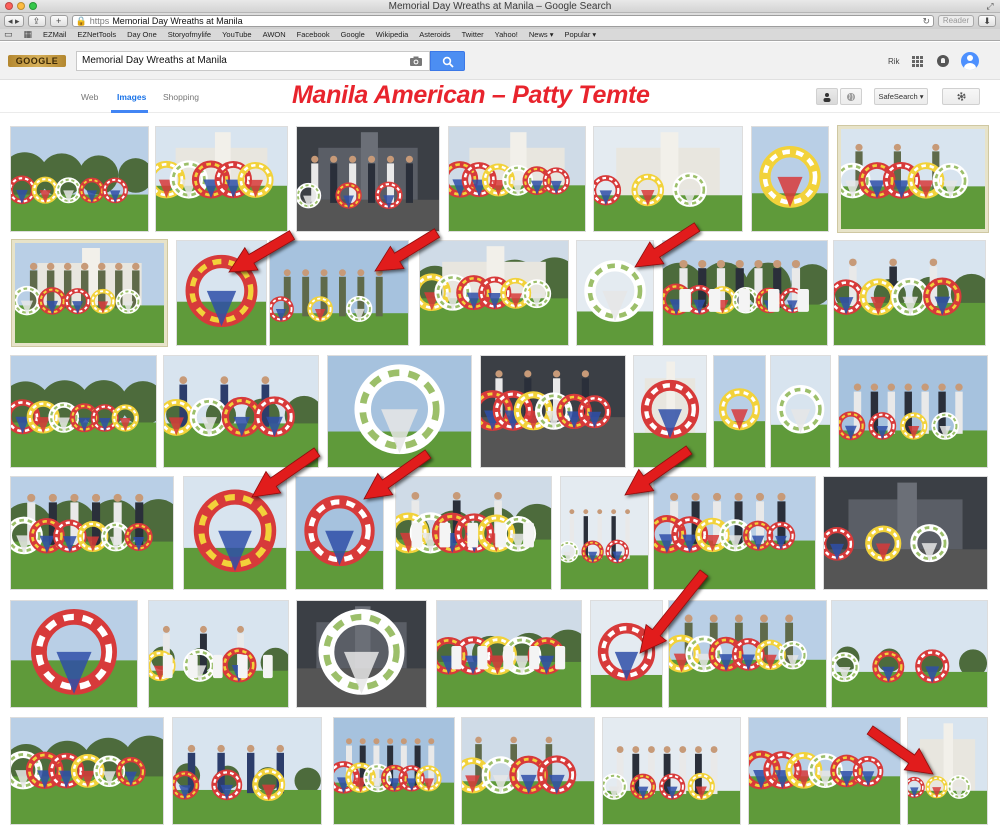 The image size is (1000, 828). What do you see at coordinates (96, 34) in the screenshot?
I see `bookmark-item: EZNetTools` at bounding box center [96, 34].